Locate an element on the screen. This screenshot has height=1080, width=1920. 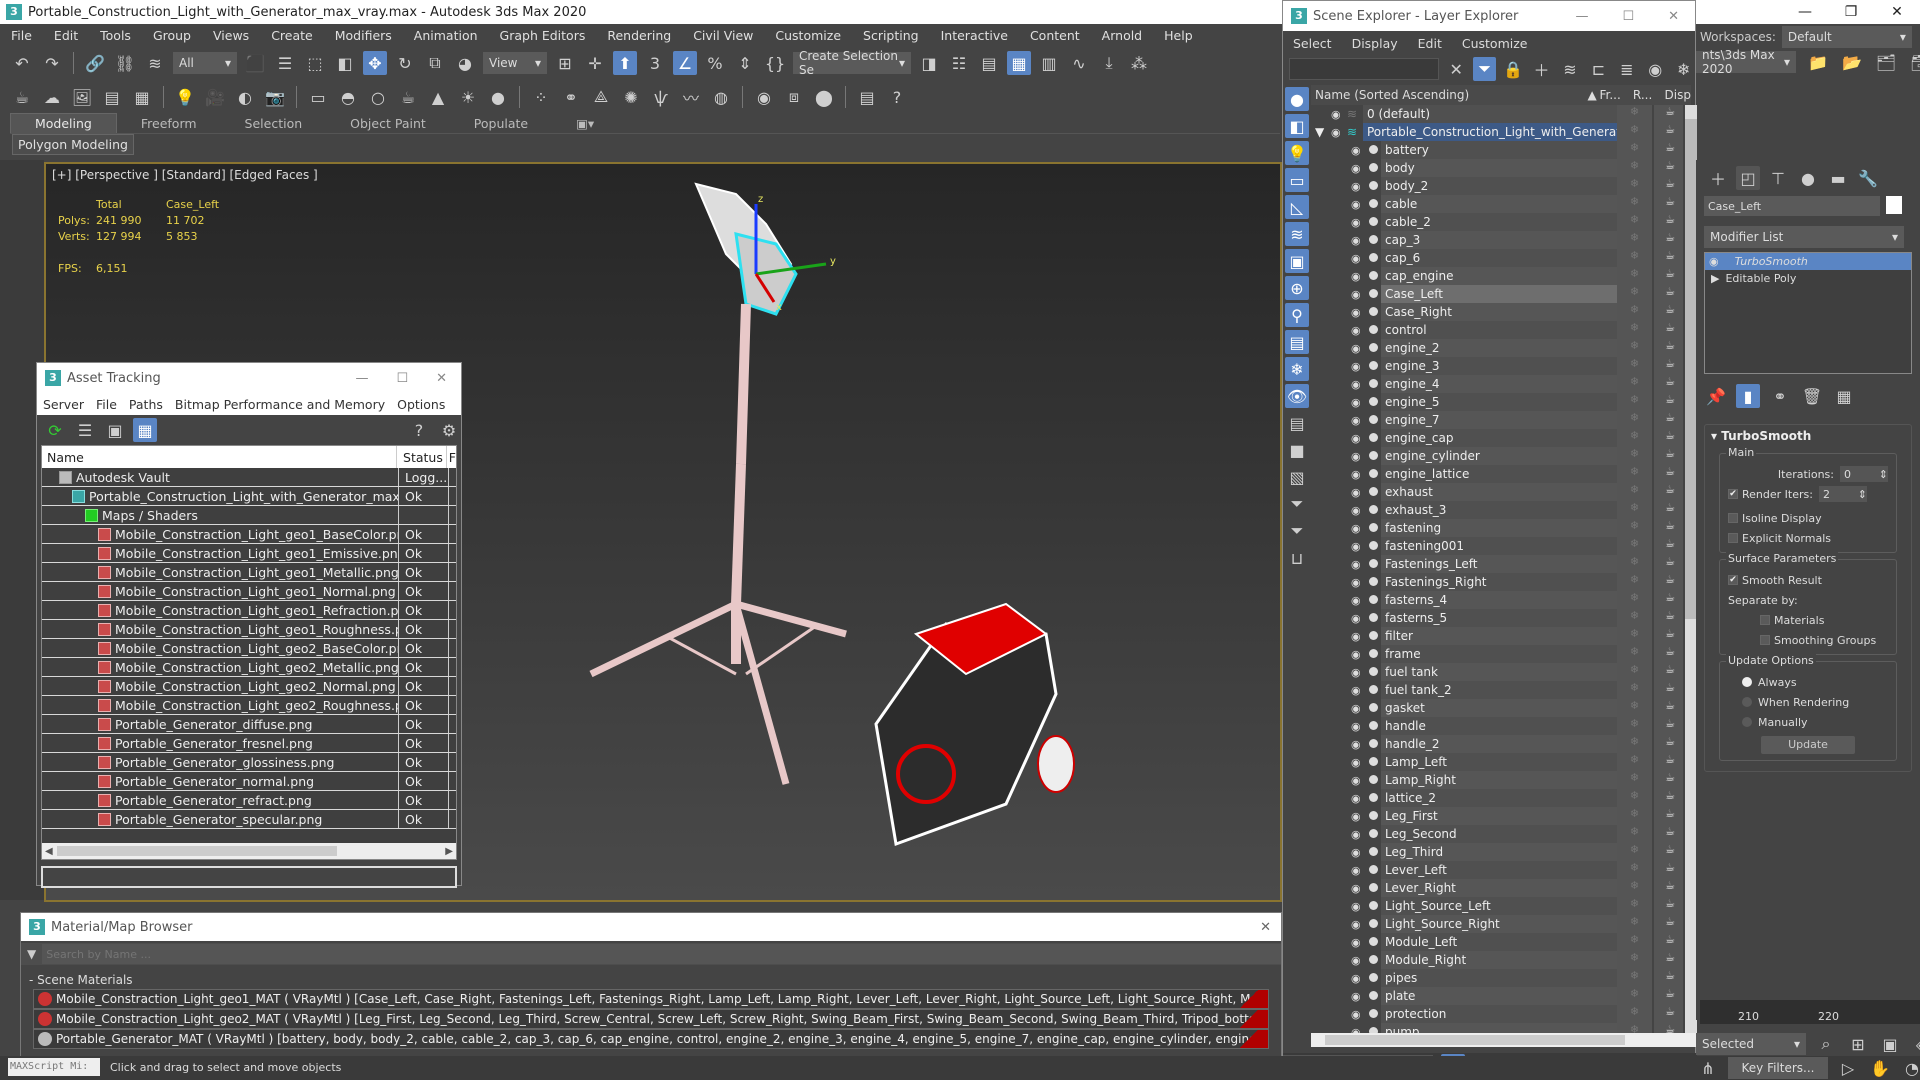
hierarchy-icon: ⊏ is located at coordinates (1598, 69).